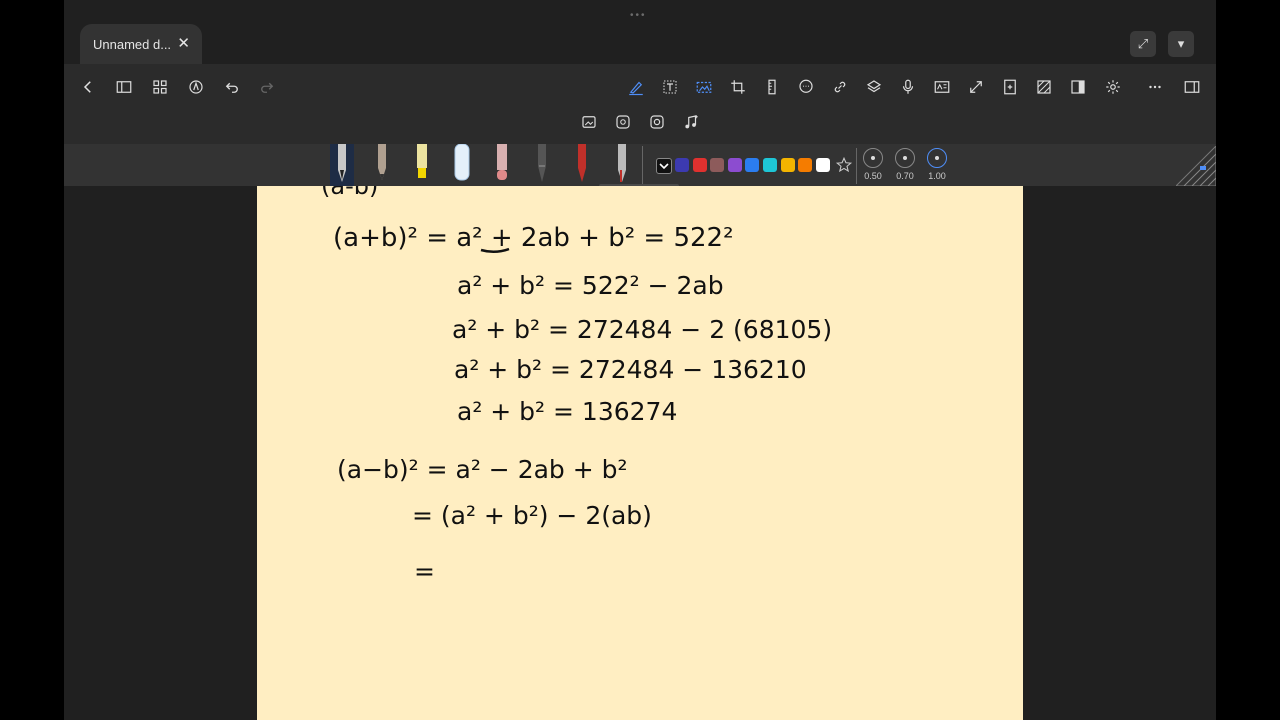  I want to click on pen-fineliner, so click(622, 165).